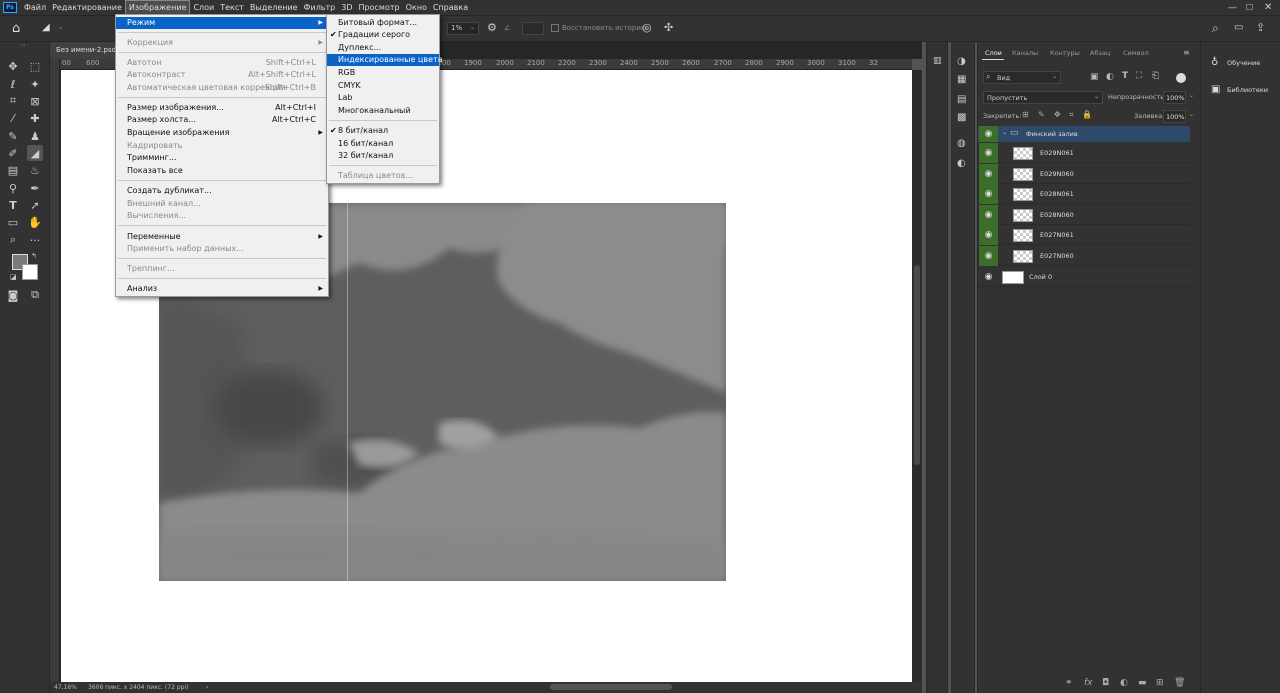 This screenshot has width=1280, height=693. Describe the element at coordinates (1247, 90) in the screenshot. I see `libraries-label: Библиотеки` at that location.